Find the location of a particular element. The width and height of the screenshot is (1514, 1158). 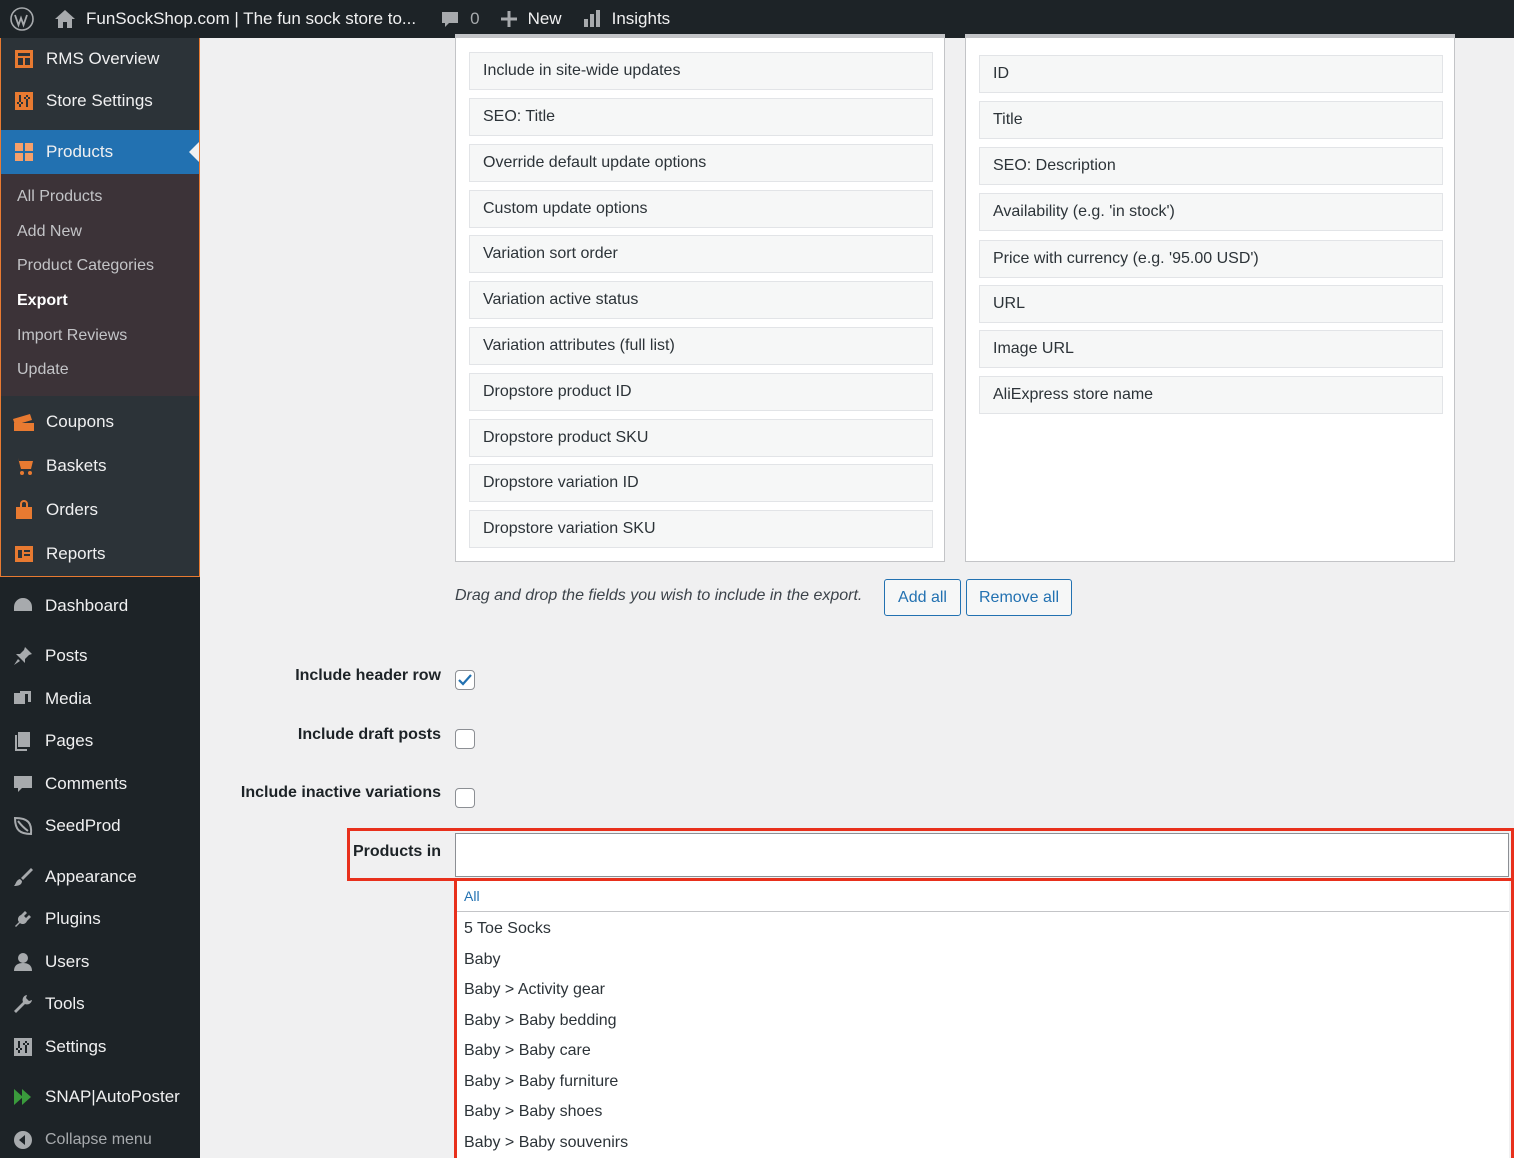

orders-bag-icon is located at coordinates (24, 510).